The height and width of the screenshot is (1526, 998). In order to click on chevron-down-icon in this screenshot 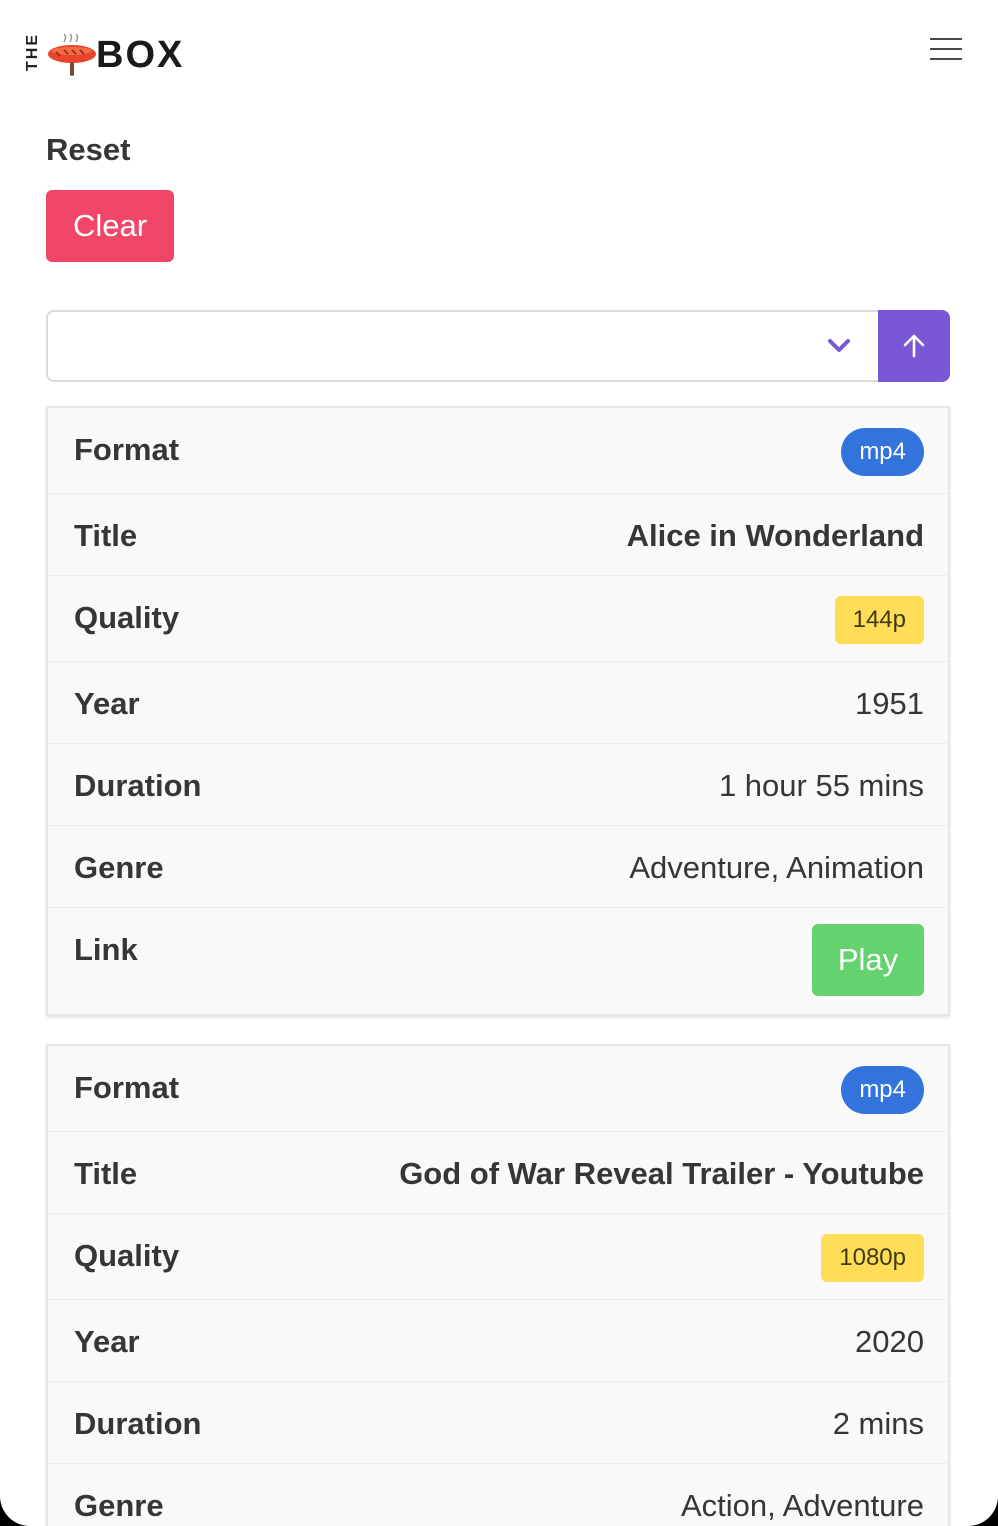, I will do `click(839, 345)`.